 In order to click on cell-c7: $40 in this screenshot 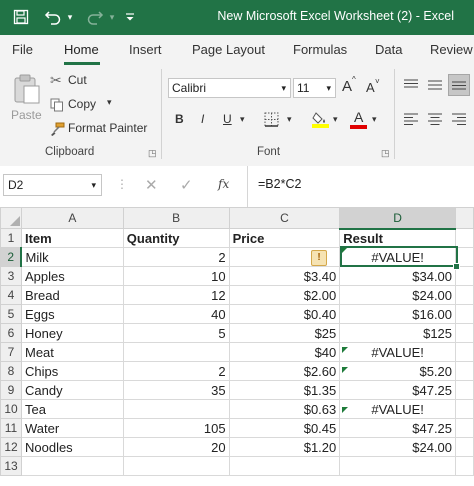, I will do `click(284, 352)`.